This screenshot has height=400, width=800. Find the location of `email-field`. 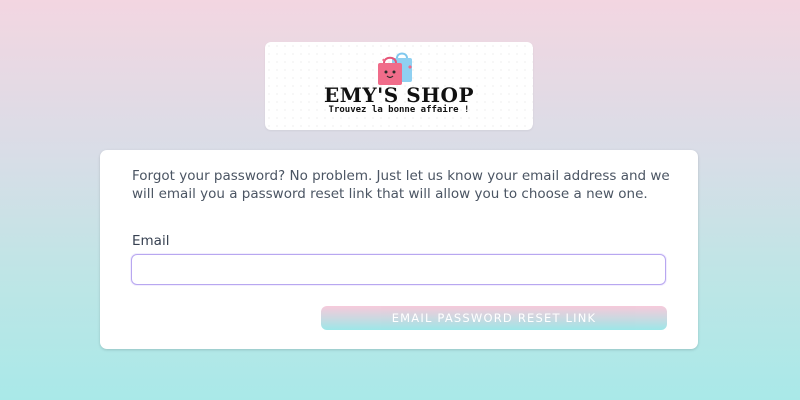

email-field is located at coordinates (398, 269).